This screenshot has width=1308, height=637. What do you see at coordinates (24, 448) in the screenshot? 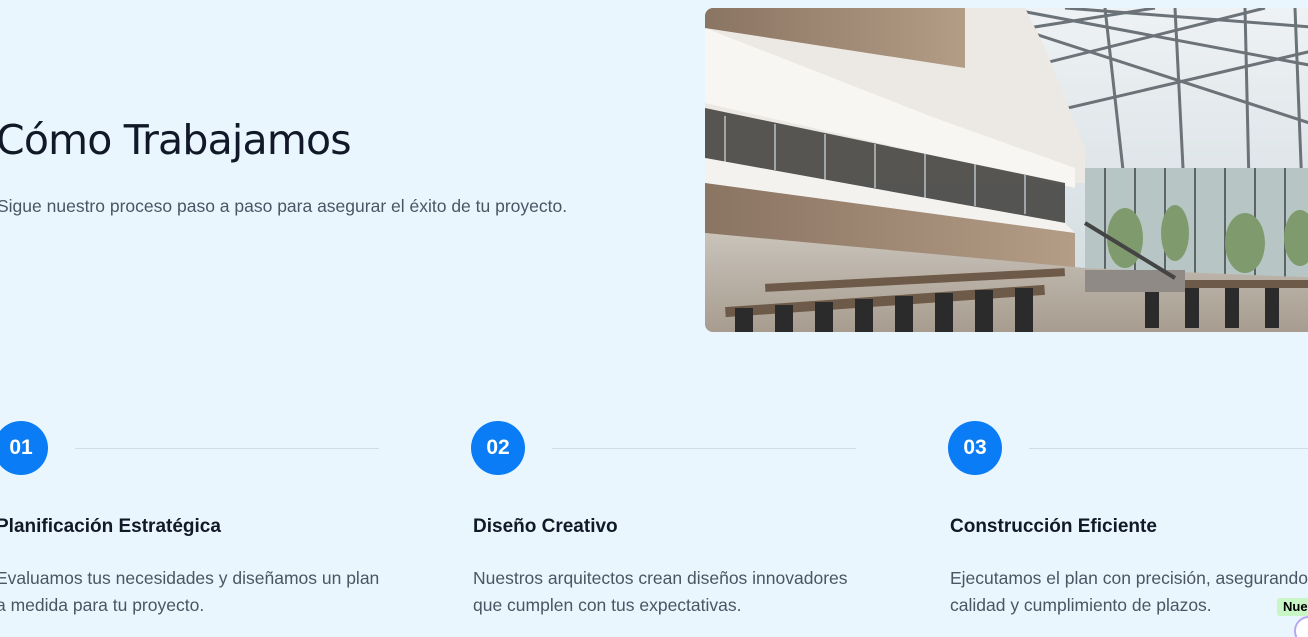
I see `step-number-badge: 01` at bounding box center [24, 448].